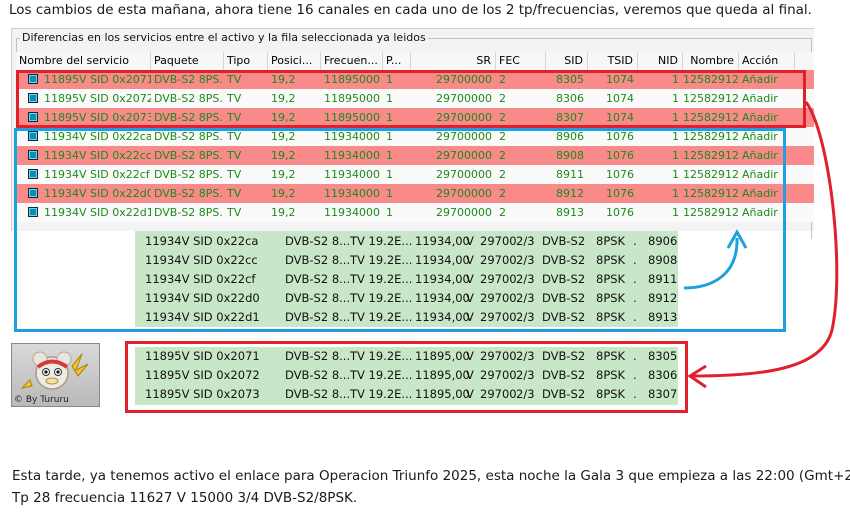  What do you see at coordinates (55, 375) in the screenshot?
I see `tururu-logo: © By Tururu` at bounding box center [55, 375].